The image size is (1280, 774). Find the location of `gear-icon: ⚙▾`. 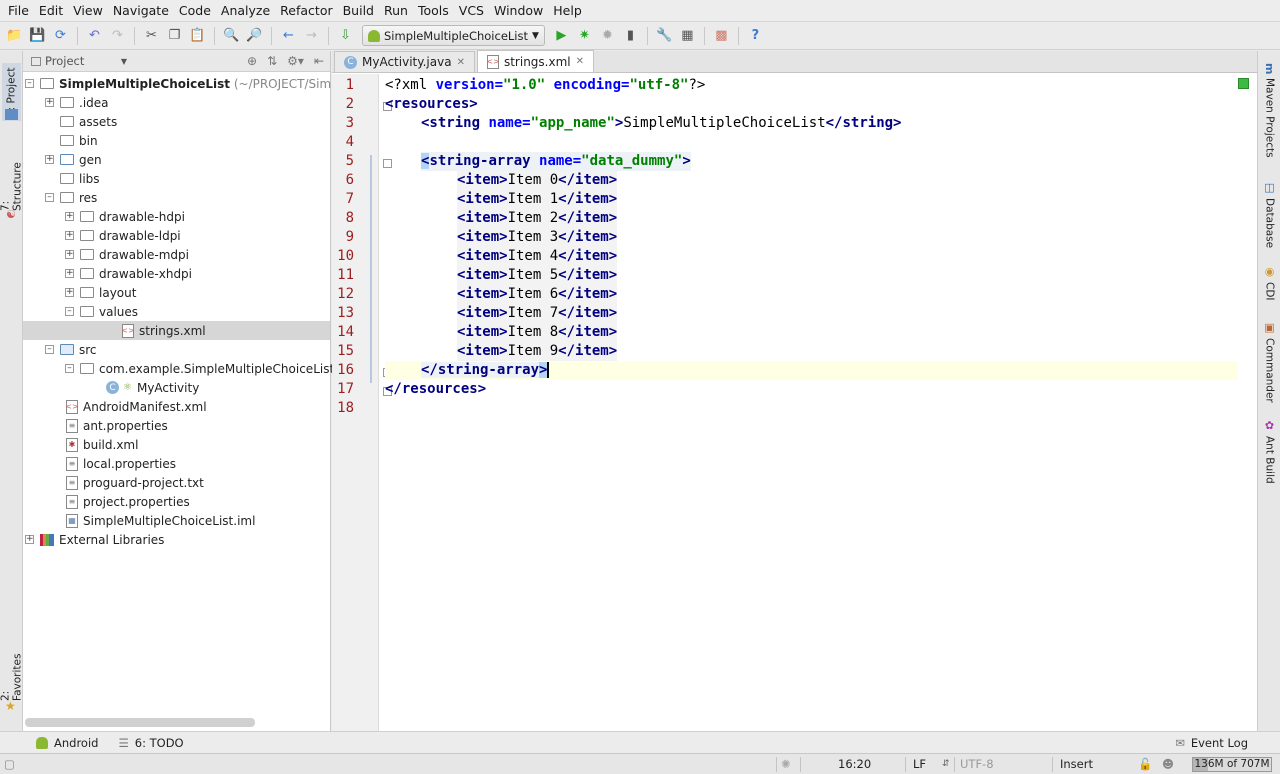

gear-icon: ⚙▾ is located at coordinates (295, 61).